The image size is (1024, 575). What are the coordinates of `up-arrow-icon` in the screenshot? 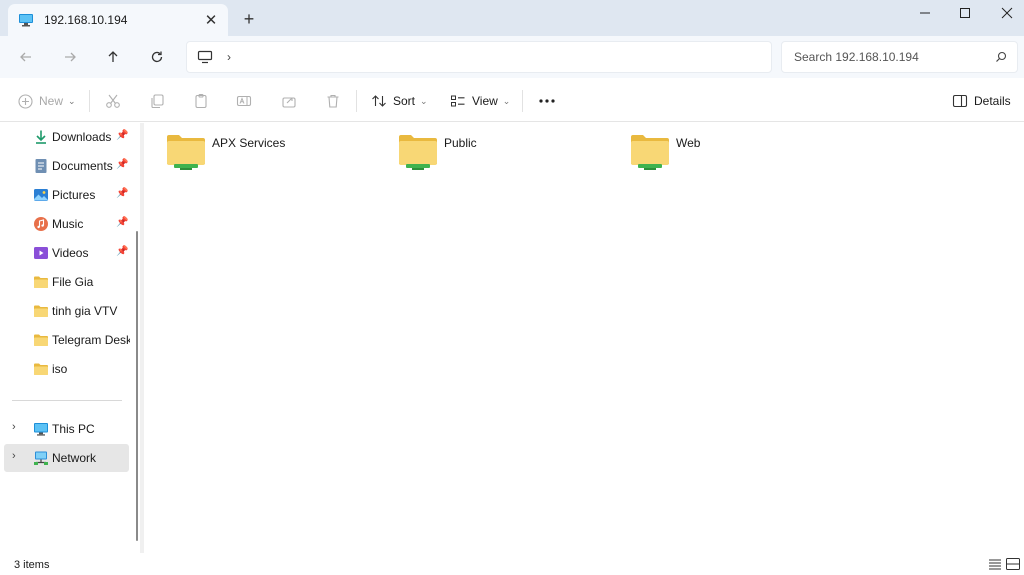 It's located at (113, 57).